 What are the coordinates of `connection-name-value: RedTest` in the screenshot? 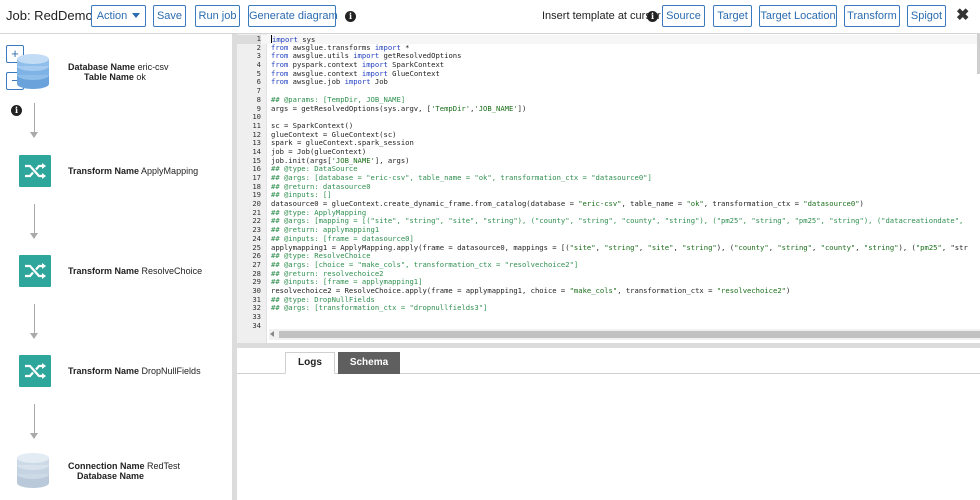 It's located at (164, 466).